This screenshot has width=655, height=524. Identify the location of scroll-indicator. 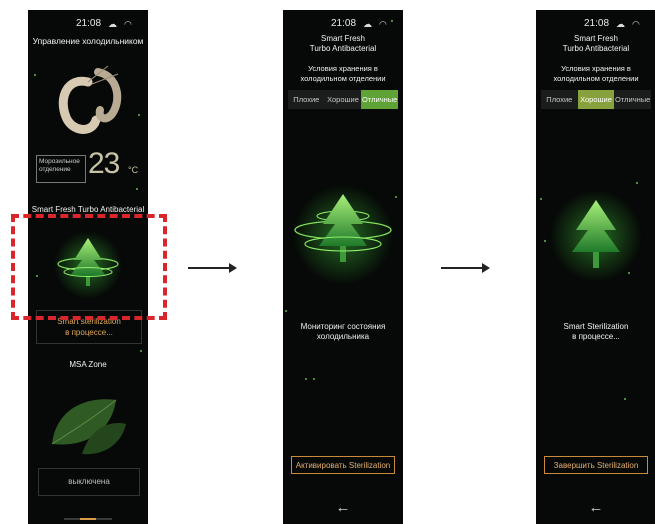
(88, 519).